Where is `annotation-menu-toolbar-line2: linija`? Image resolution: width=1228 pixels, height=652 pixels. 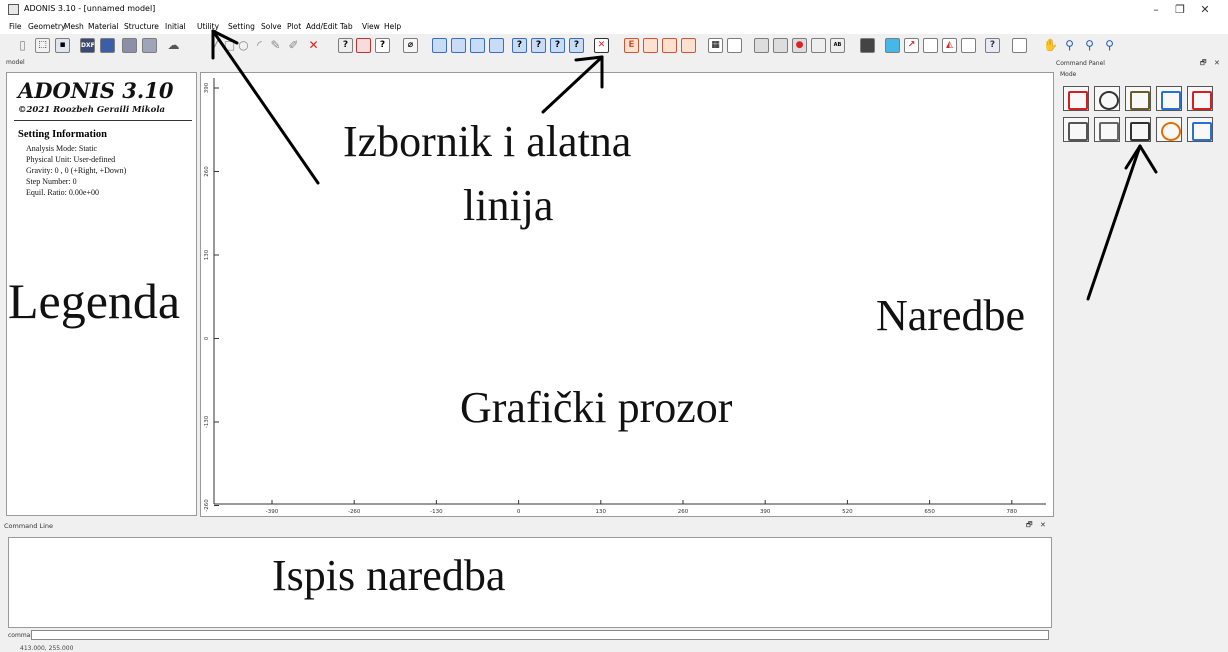
annotation-menu-toolbar-line2: linija is located at coordinates (508, 205).